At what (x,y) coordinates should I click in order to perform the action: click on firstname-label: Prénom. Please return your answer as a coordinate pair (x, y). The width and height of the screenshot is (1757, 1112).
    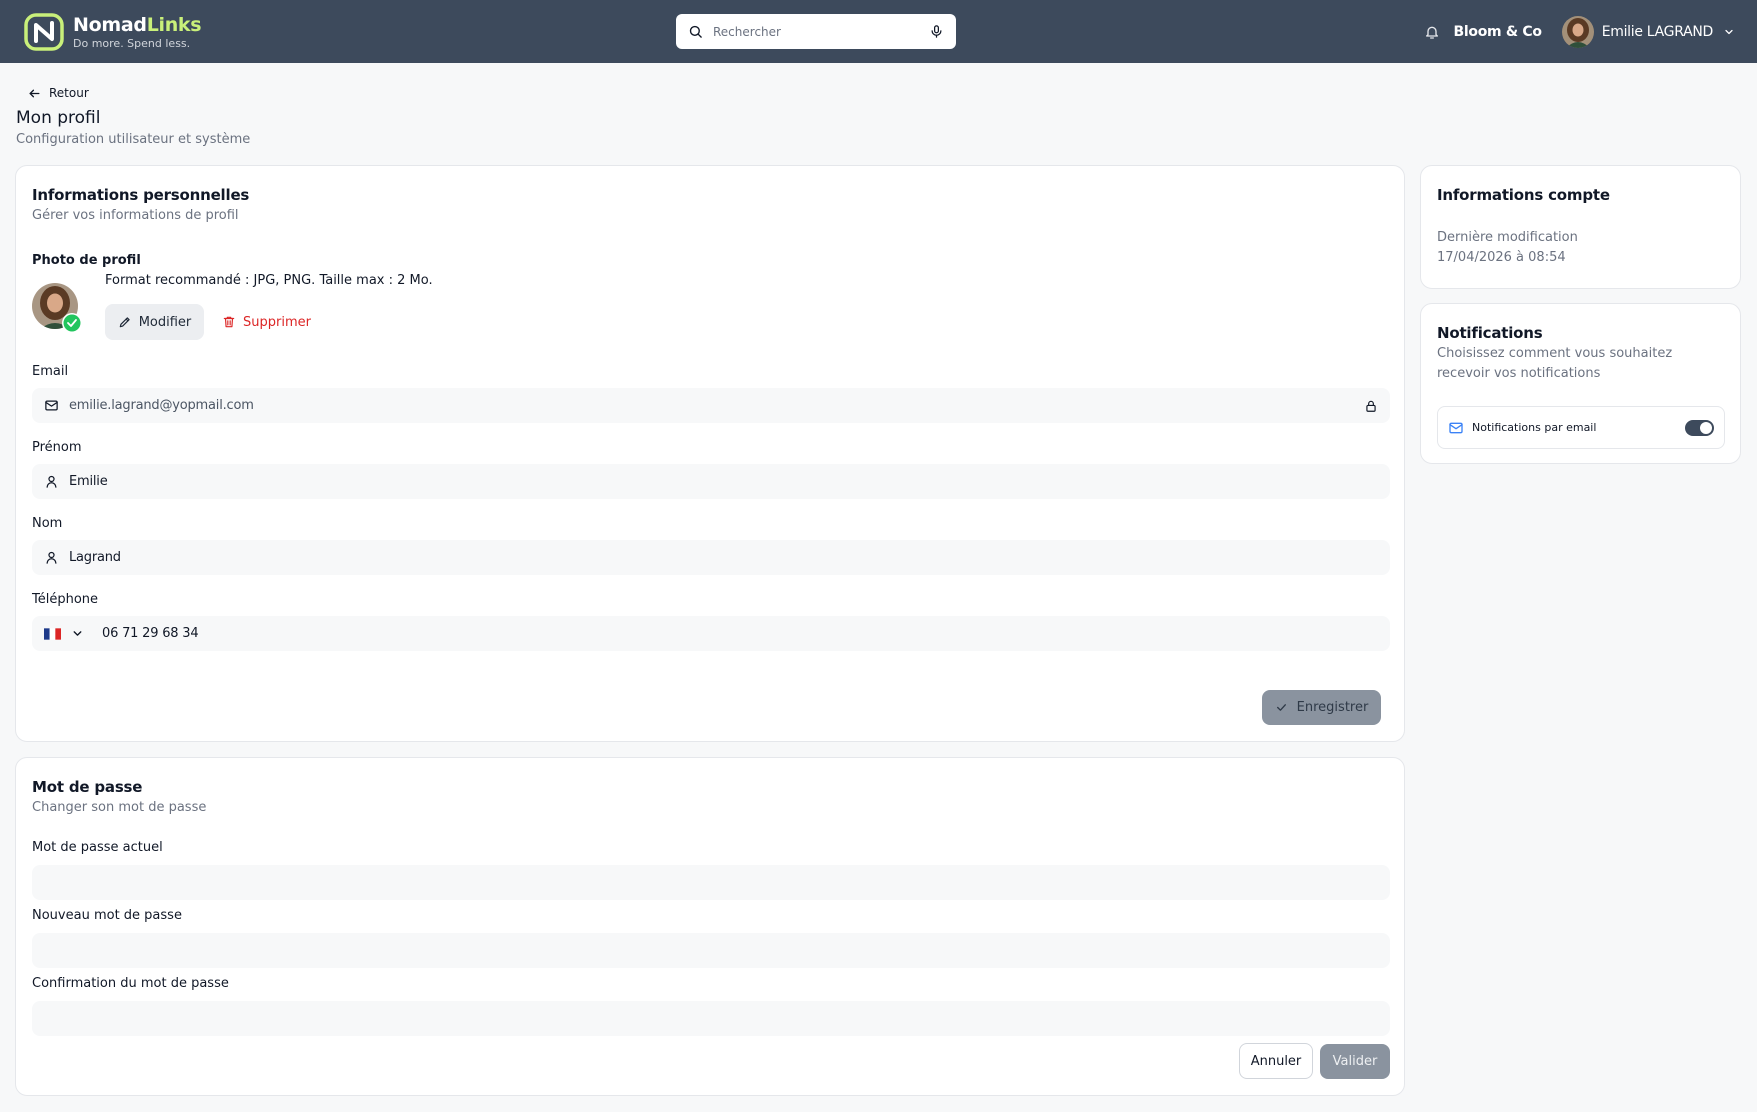
    Looking at the image, I should click on (57, 447).